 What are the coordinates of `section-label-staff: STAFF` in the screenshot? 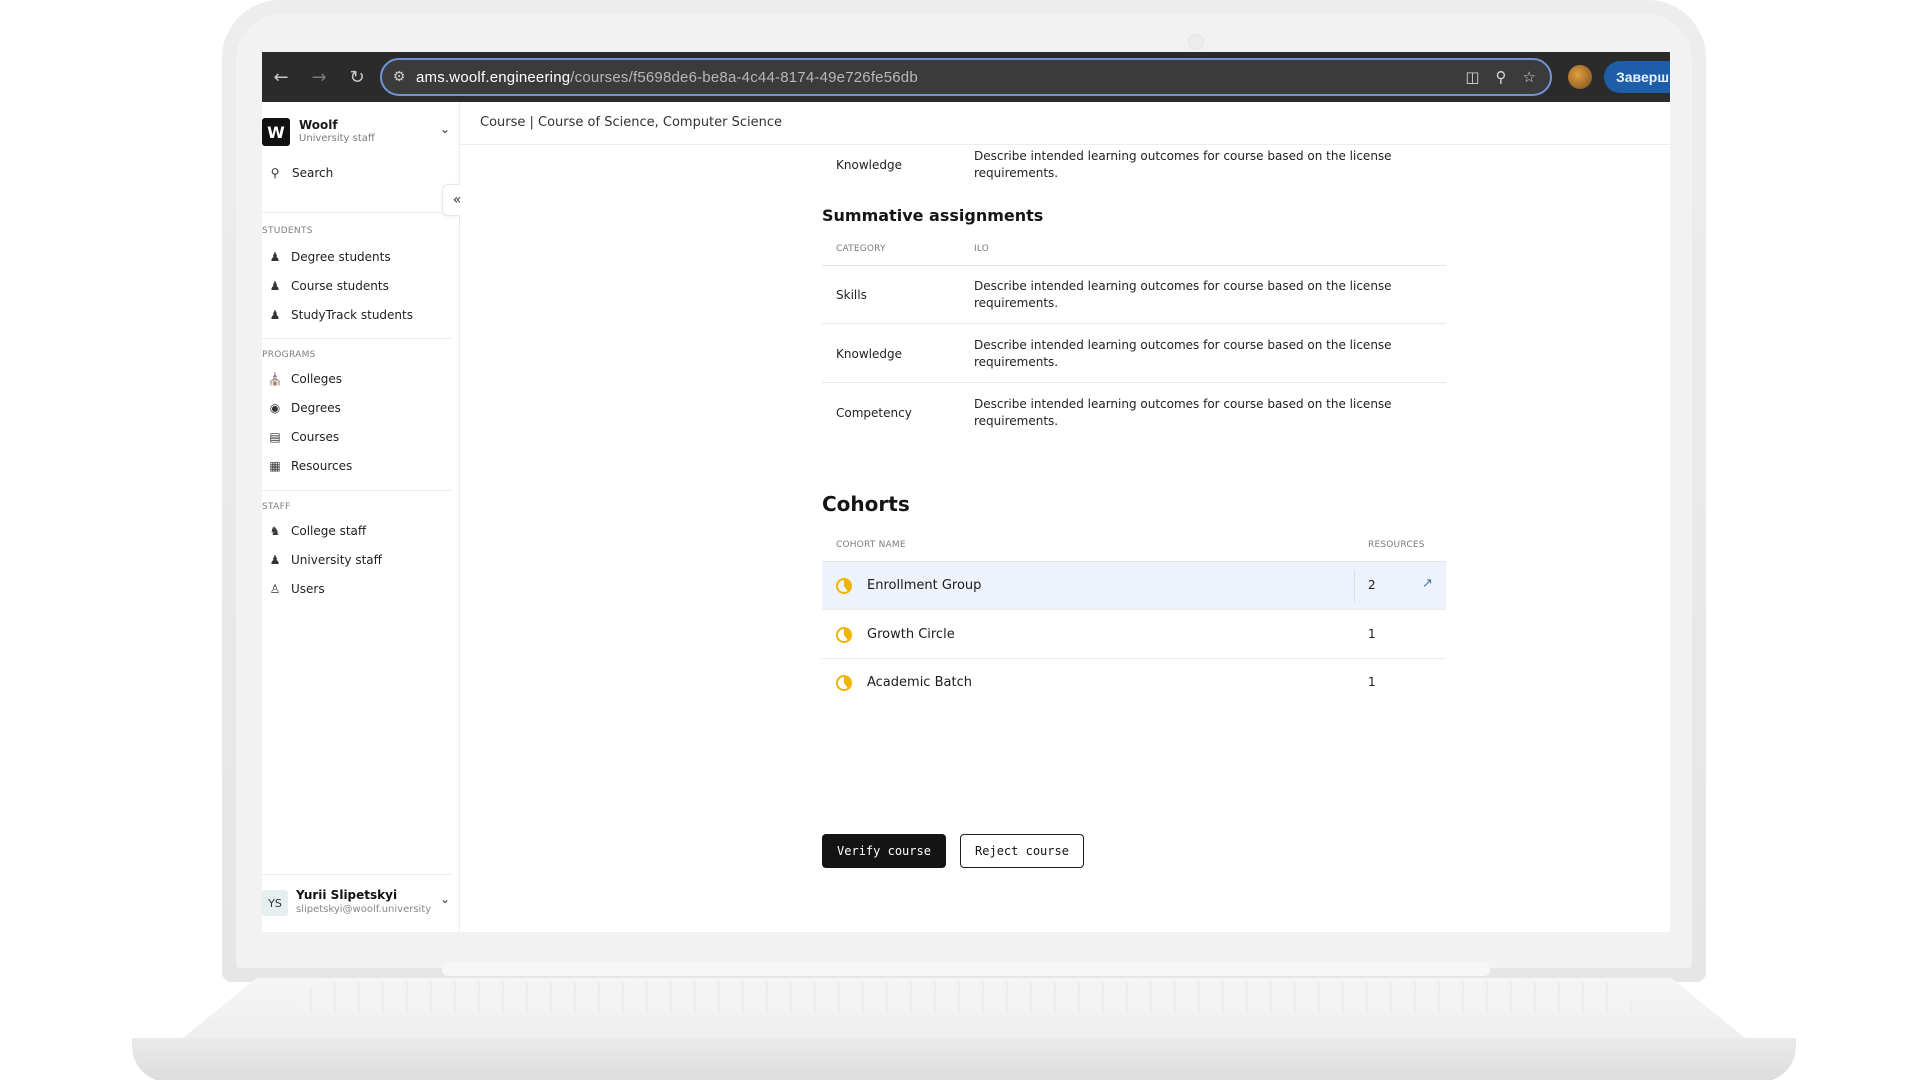 It's located at (276, 507).